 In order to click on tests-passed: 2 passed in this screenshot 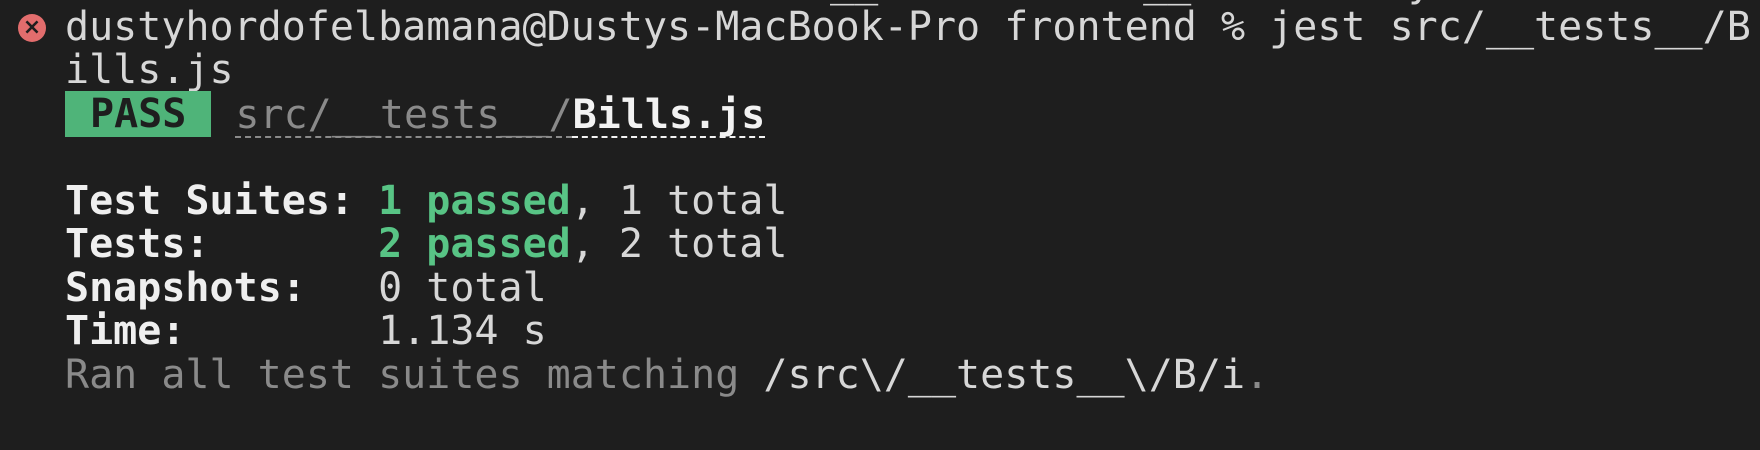, I will do `click(474, 244)`.